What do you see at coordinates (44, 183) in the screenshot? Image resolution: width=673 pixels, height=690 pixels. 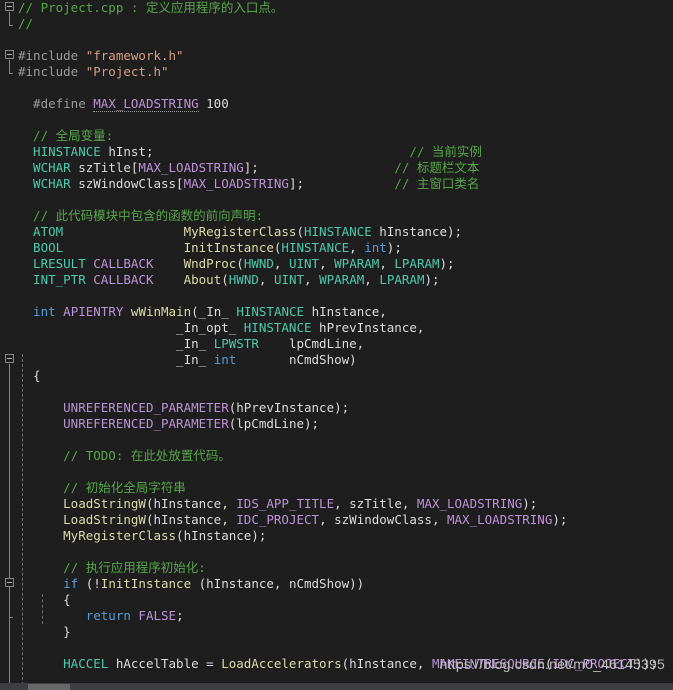 I see `code-token: WCHAR` at bounding box center [44, 183].